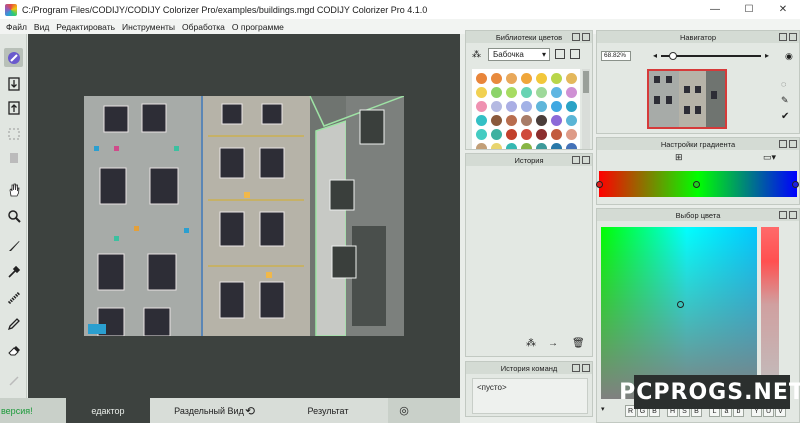 The height and width of the screenshot is (423, 800). Describe the element at coordinates (687, 99) in the screenshot. I see `navigator-thumbnail` at that location.